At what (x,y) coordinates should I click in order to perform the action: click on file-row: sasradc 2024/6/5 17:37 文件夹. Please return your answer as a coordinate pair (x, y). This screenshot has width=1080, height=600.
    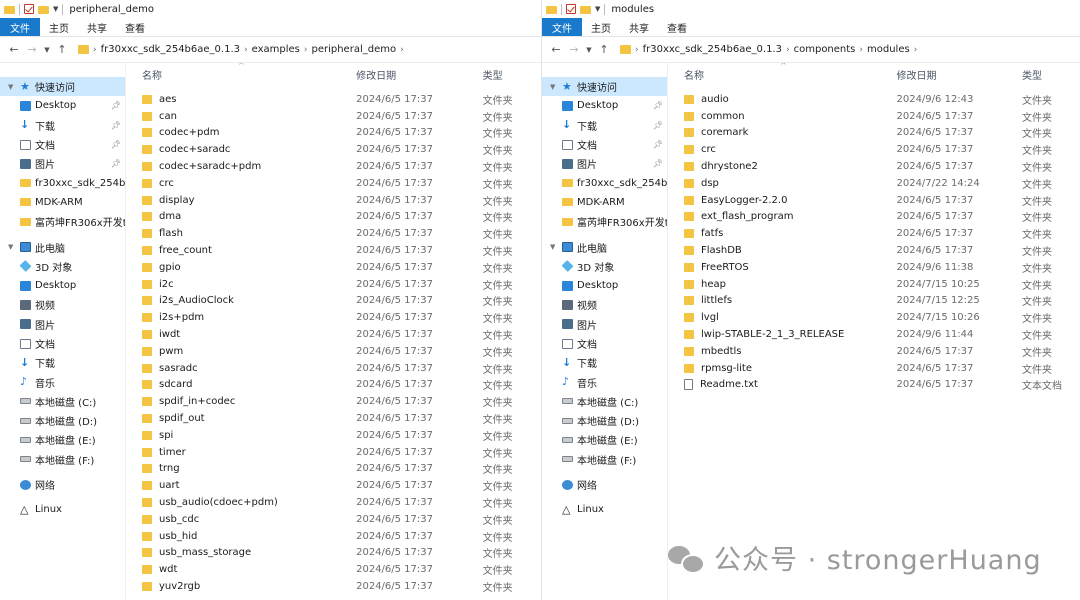
    Looking at the image, I should click on (333, 368).